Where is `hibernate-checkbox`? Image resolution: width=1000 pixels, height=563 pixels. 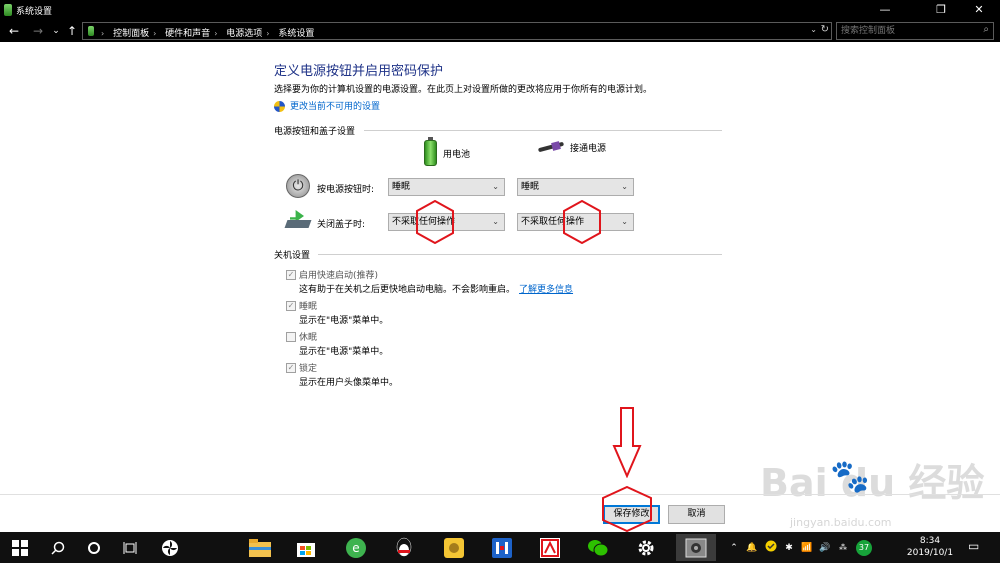 hibernate-checkbox is located at coordinates (291, 336).